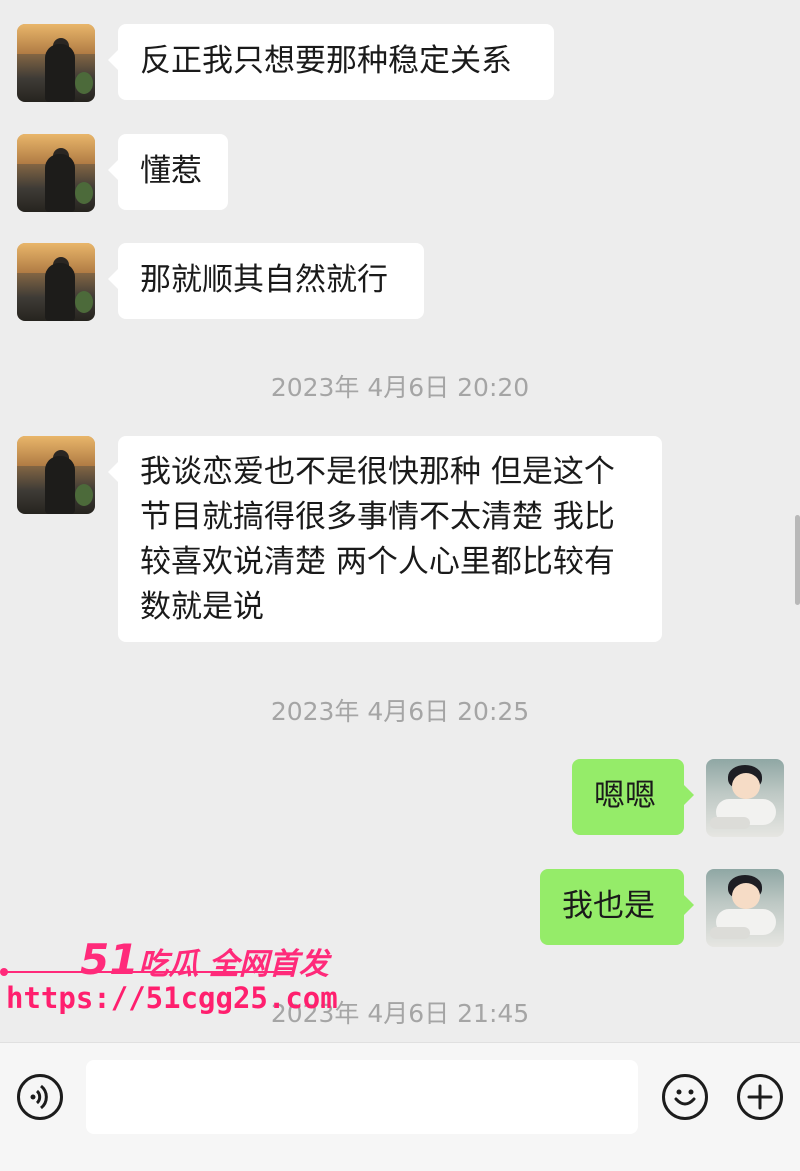  Describe the element at coordinates (797, 560) in the screenshot. I see `scrollbar` at that location.